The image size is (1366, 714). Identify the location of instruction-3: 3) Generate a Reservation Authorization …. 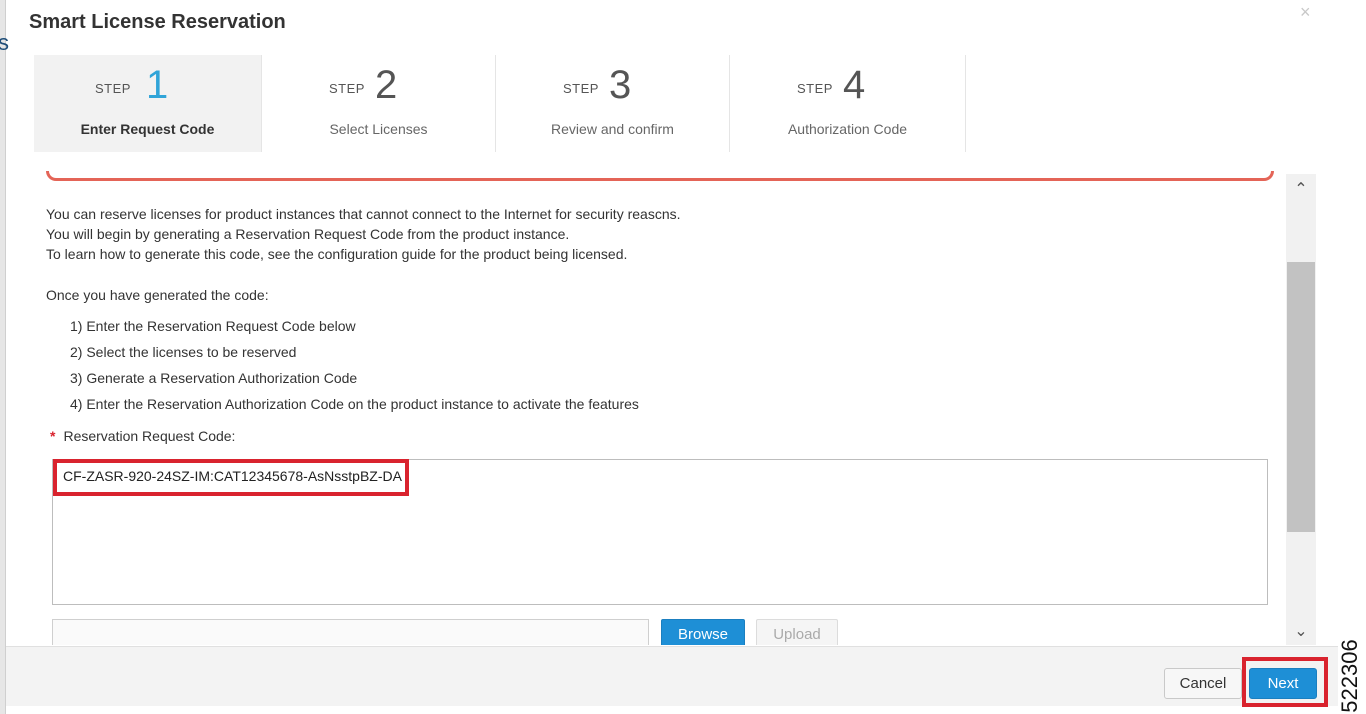
(214, 378).